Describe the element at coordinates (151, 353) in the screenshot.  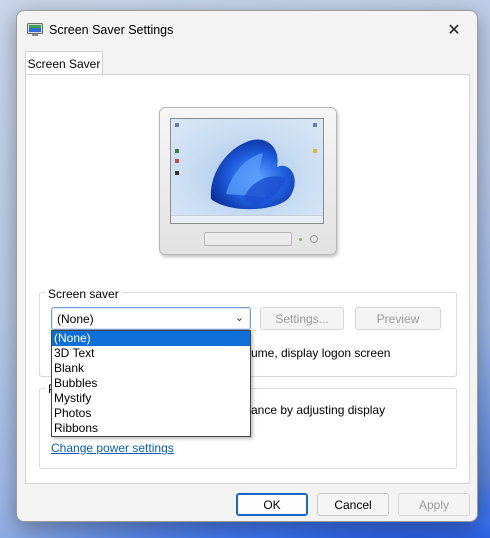
I see `option-3d-text: 3D Text` at that location.